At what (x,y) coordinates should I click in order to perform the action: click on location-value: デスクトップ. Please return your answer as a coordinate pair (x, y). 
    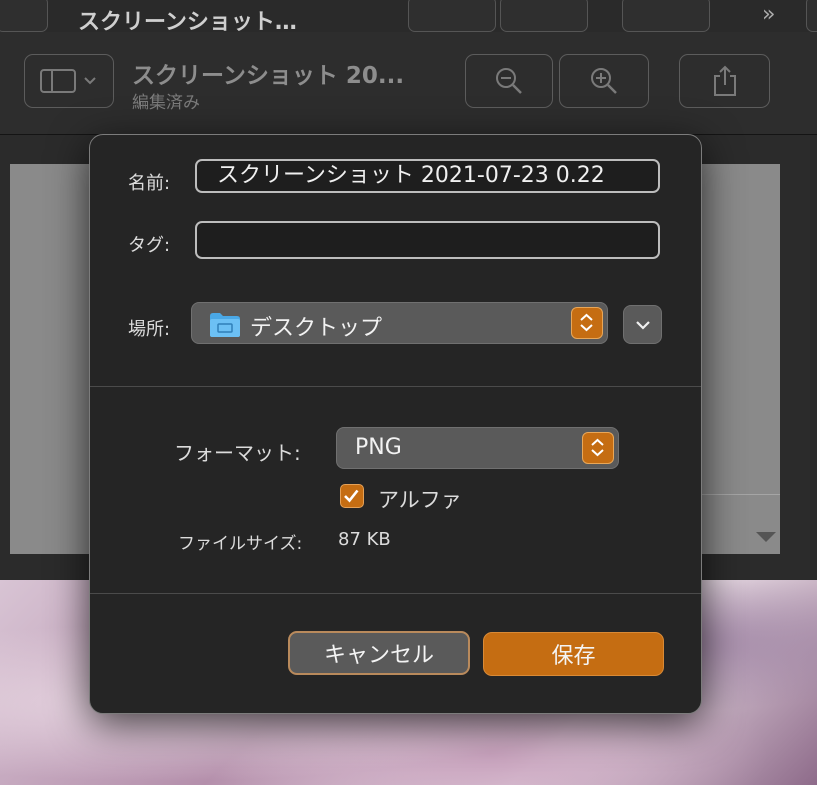
    Looking at the image, I should click on (316, 328).